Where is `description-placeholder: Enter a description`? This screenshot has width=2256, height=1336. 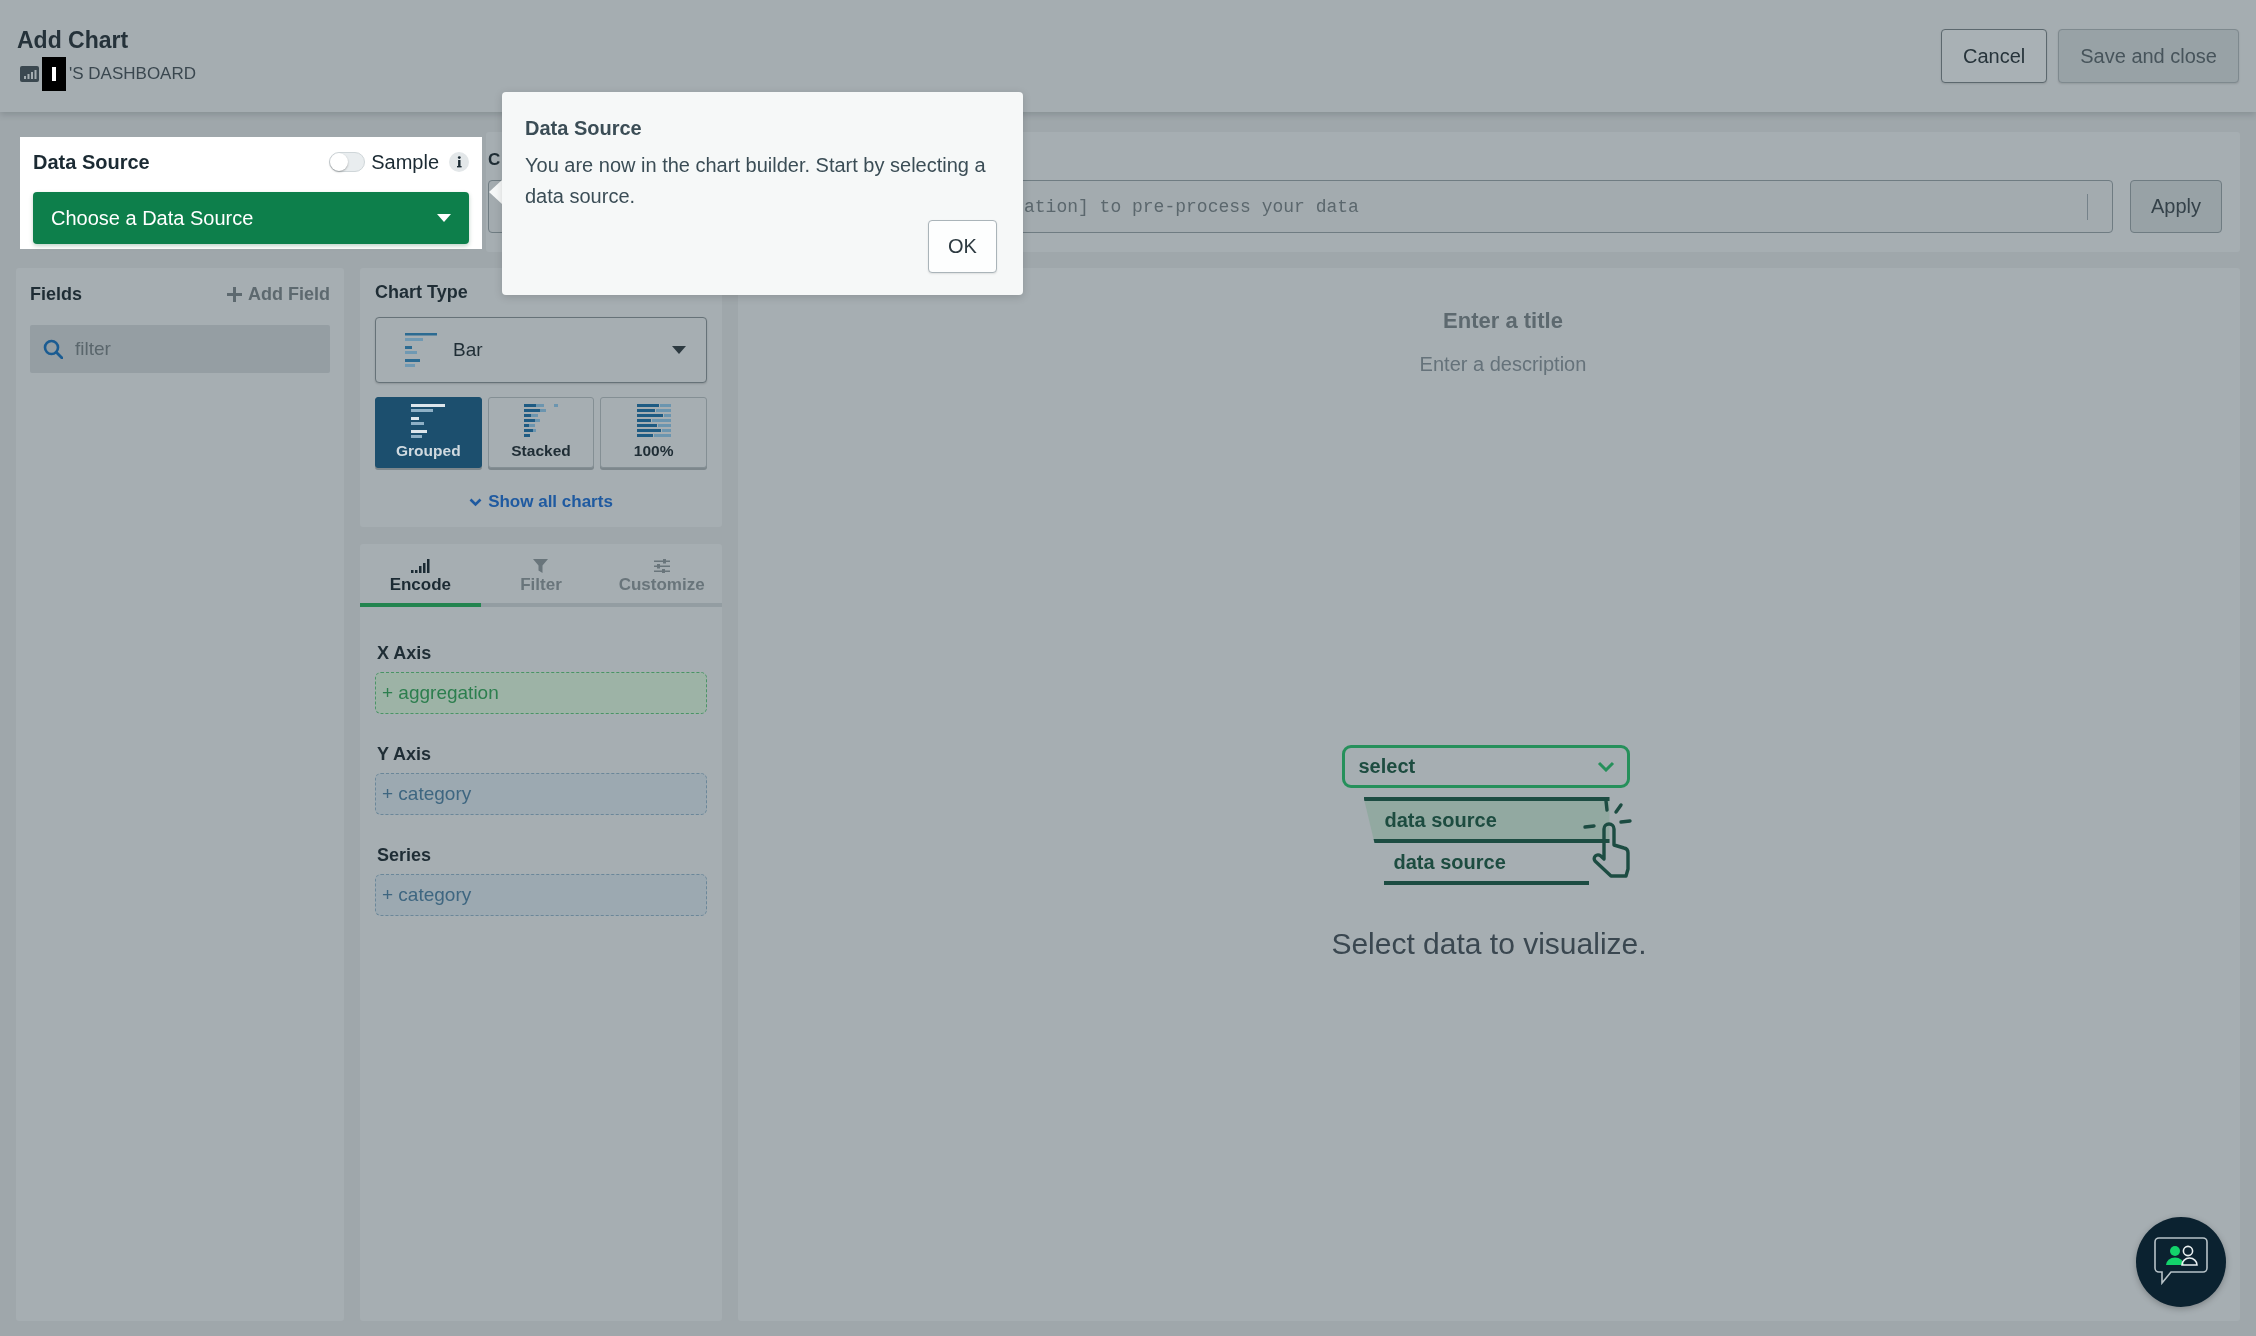
description-placeholder: Enter a description is located at coordinates (1503, 364).